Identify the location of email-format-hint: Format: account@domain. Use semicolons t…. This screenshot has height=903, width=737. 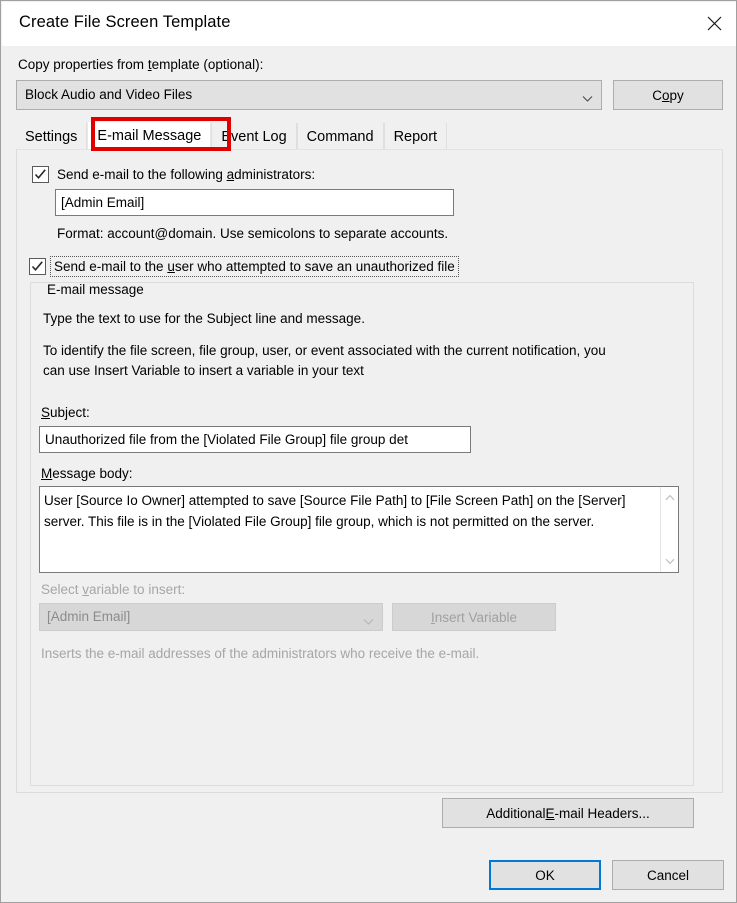
(253, 233).